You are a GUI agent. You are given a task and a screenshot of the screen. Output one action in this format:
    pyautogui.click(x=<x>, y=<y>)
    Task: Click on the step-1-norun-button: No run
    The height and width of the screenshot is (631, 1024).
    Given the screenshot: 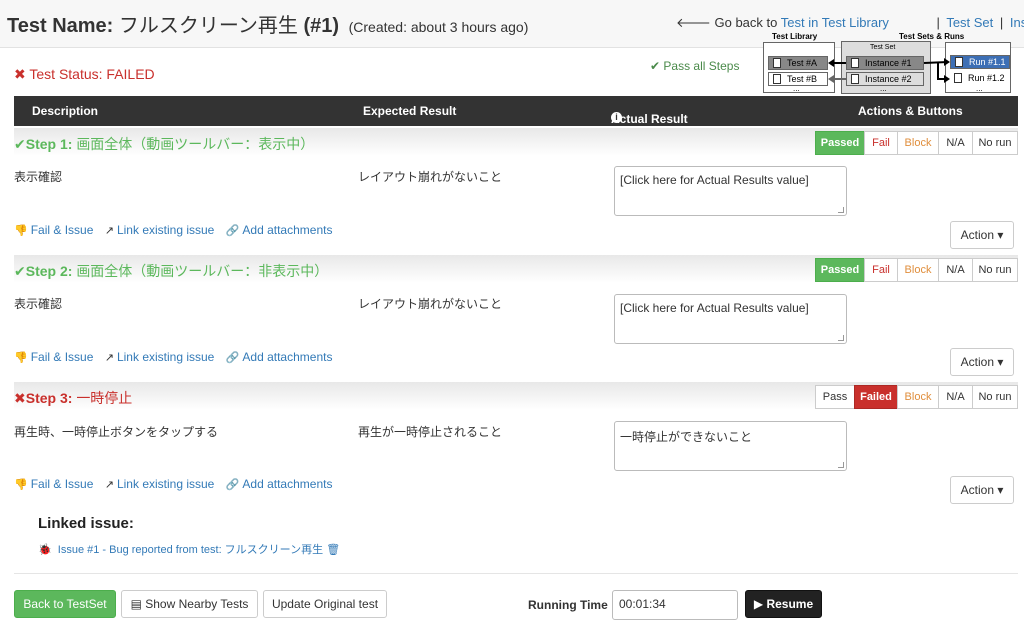 What is the action you would take?
    pyautogui.click(x=995, y=143)
    